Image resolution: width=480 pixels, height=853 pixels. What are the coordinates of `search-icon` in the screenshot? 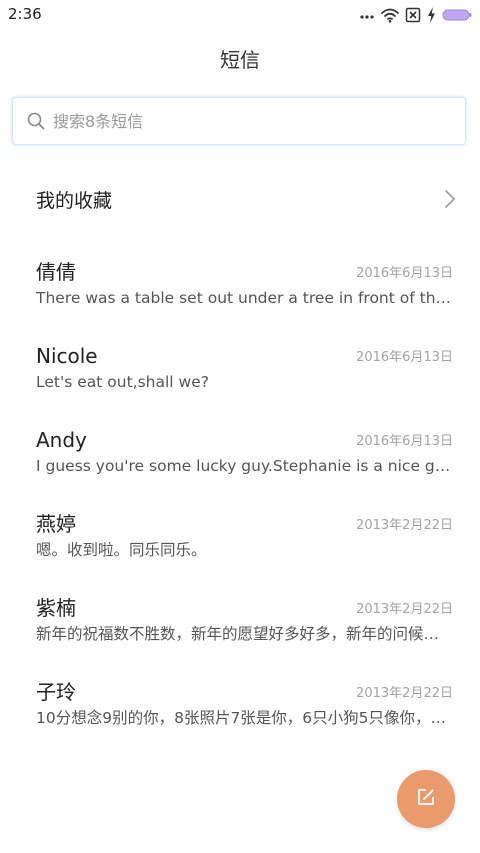 It's located at (36, 121).